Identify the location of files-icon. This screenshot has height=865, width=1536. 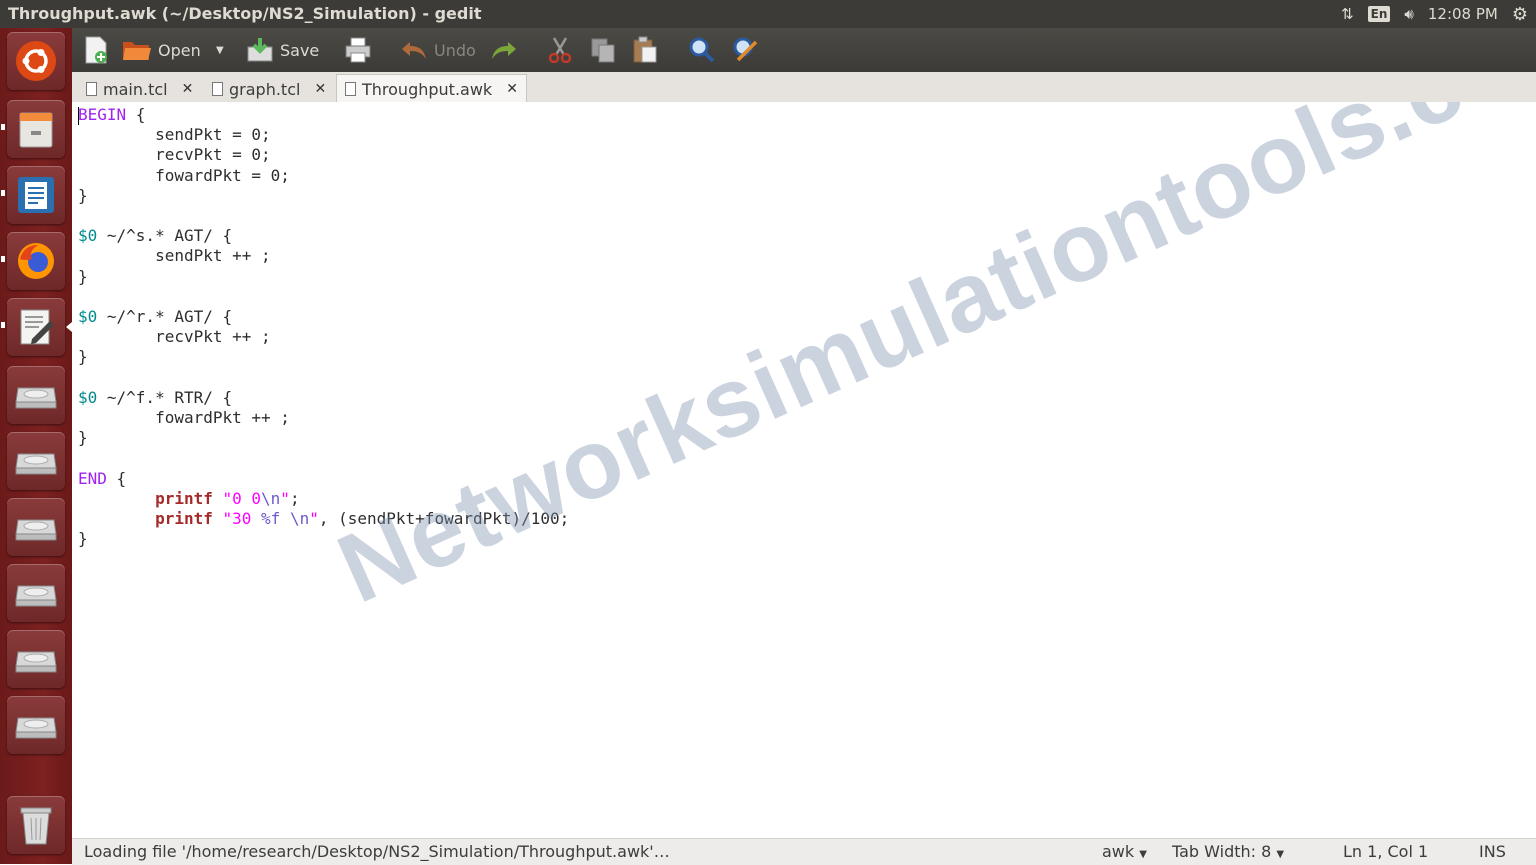
(36, 129).